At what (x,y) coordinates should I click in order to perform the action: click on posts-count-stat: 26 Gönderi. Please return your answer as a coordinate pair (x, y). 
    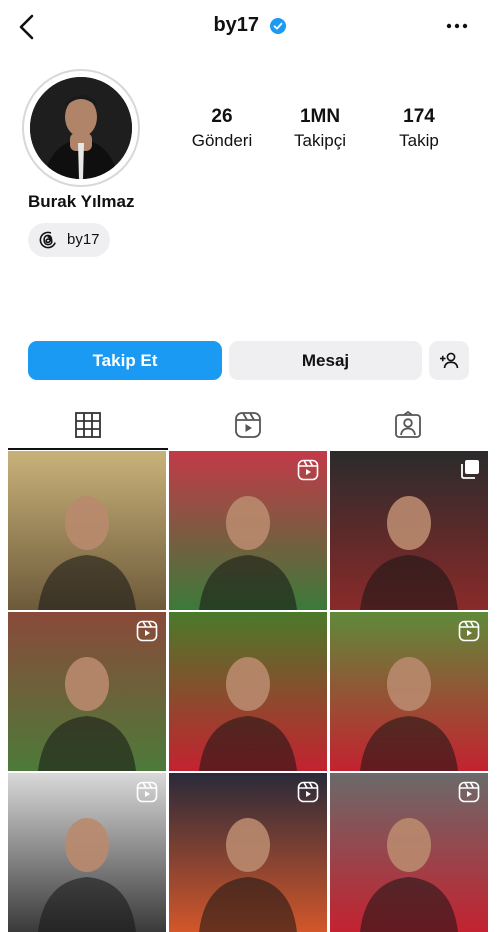
    Looking at the image, I should click on (222, 128).